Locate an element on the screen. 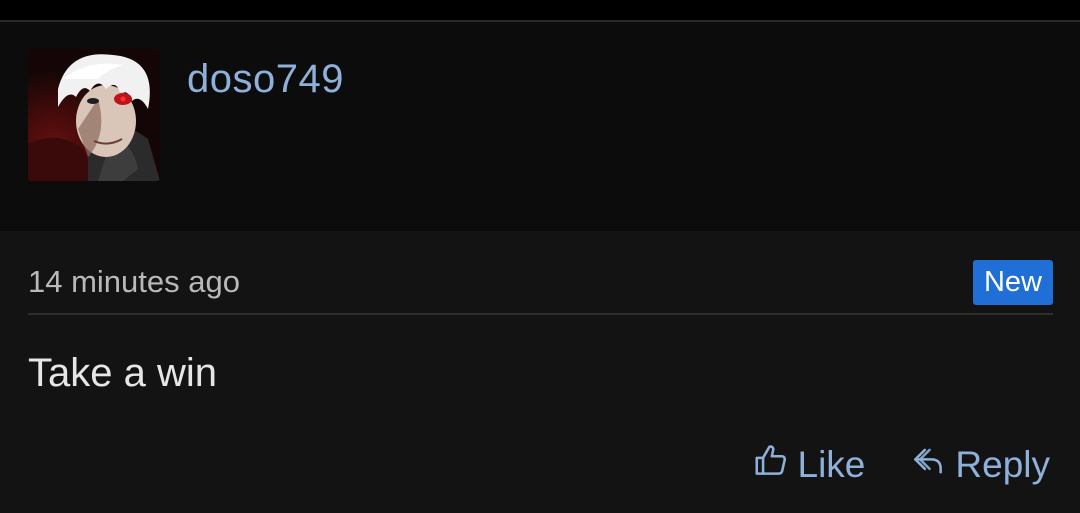 Image resolution: width=1080 pixels, height=513 pixels. avatar is located at coordinates (94, 115).